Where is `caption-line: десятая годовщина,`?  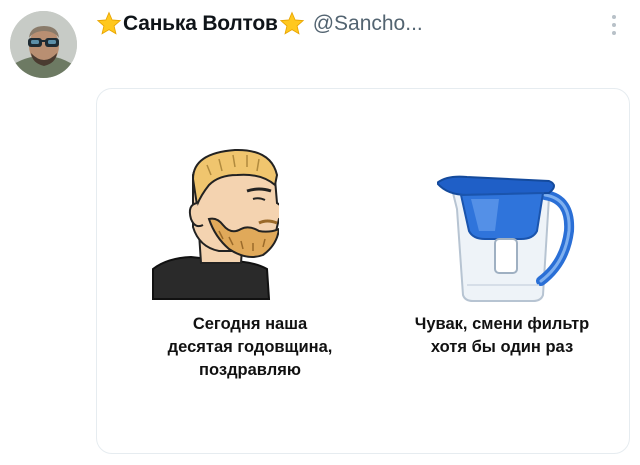 caption-line: десятая годовщина, is located at coordinates (250, 347).